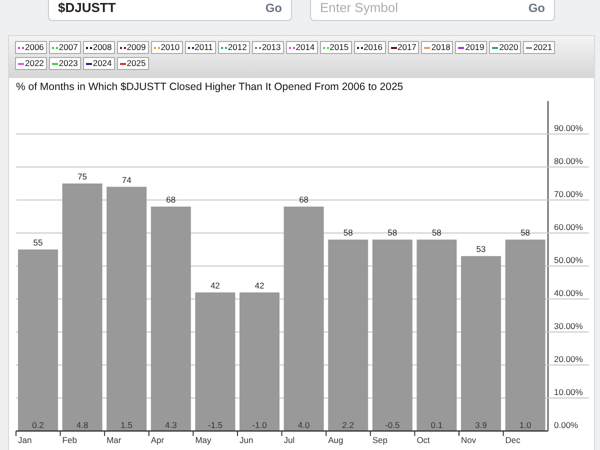  What do you see at coordinates (98, 63) in the screenshot?
I see `year-toggle: 2024` at bounding box center [98, 63].